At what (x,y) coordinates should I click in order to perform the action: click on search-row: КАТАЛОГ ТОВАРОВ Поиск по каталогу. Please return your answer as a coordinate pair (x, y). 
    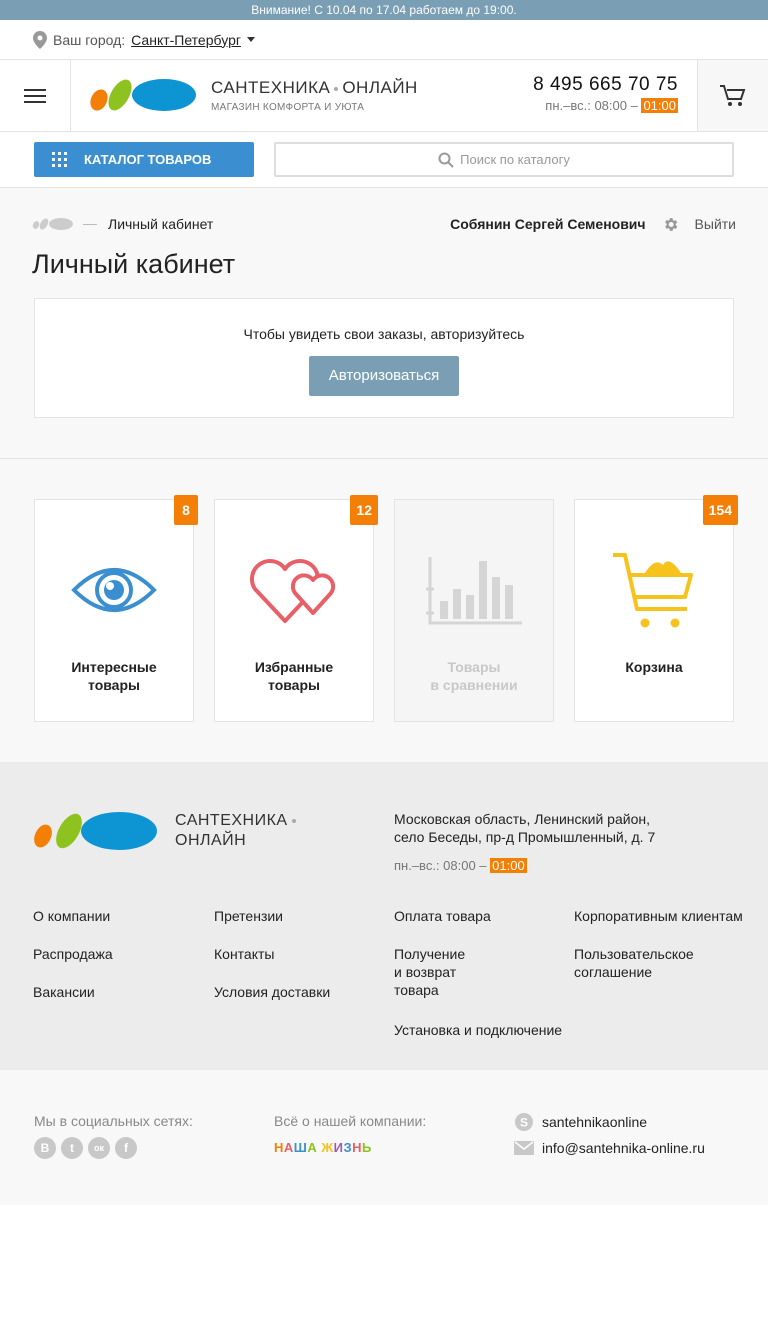
    Looking at the image, I should click on (384, 160).